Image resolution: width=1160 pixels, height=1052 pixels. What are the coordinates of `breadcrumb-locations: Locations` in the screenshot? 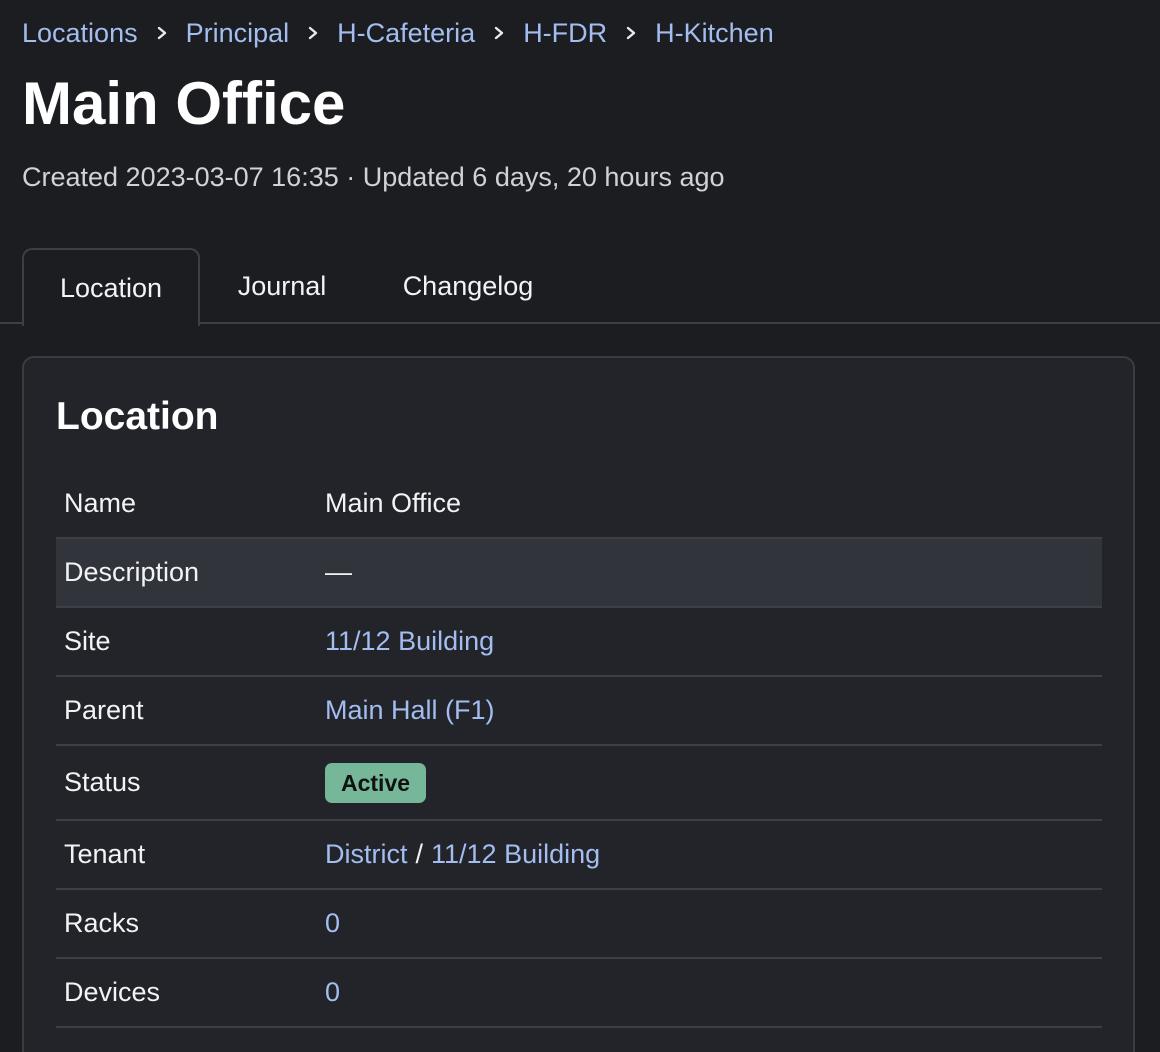 It's located at (80, 33).